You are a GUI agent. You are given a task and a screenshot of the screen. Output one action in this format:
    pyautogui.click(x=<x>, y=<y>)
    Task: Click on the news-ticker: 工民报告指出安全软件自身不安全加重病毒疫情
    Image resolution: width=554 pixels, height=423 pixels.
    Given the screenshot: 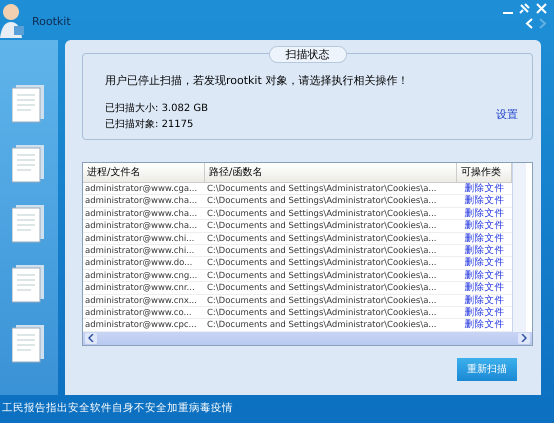 What is the action you would take?
    pyautogui.click(x=117, y=409)
    